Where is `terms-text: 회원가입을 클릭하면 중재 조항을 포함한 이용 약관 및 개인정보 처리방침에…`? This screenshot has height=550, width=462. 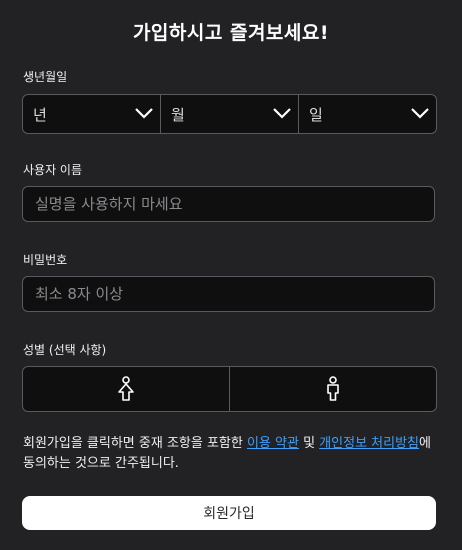
terms-text: 회원가입을 클릭하면 중재 조항을 포함한 이용 약관 및 개인정보 처리방침에… is located at coordinates (233, 454).